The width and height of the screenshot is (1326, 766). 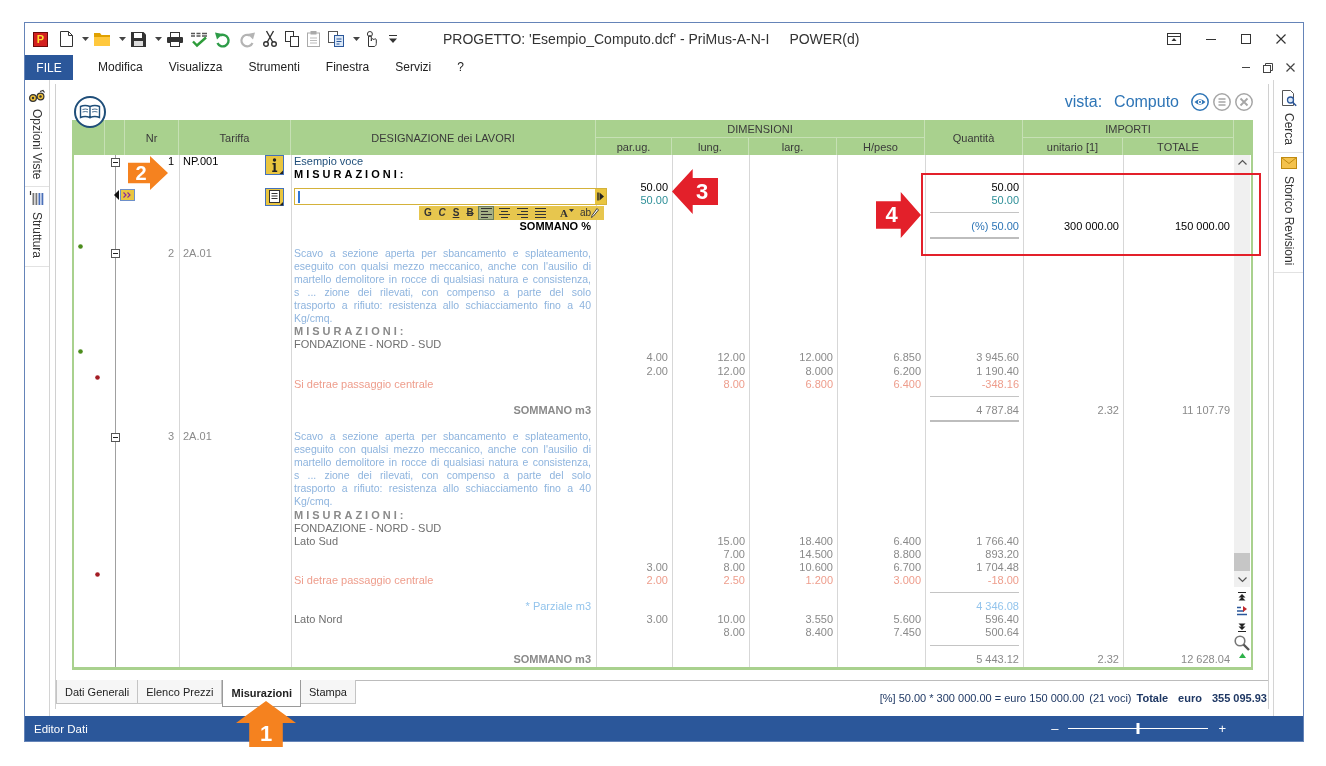 I want to click on clipboard-icon, so click(x=313, y=39).